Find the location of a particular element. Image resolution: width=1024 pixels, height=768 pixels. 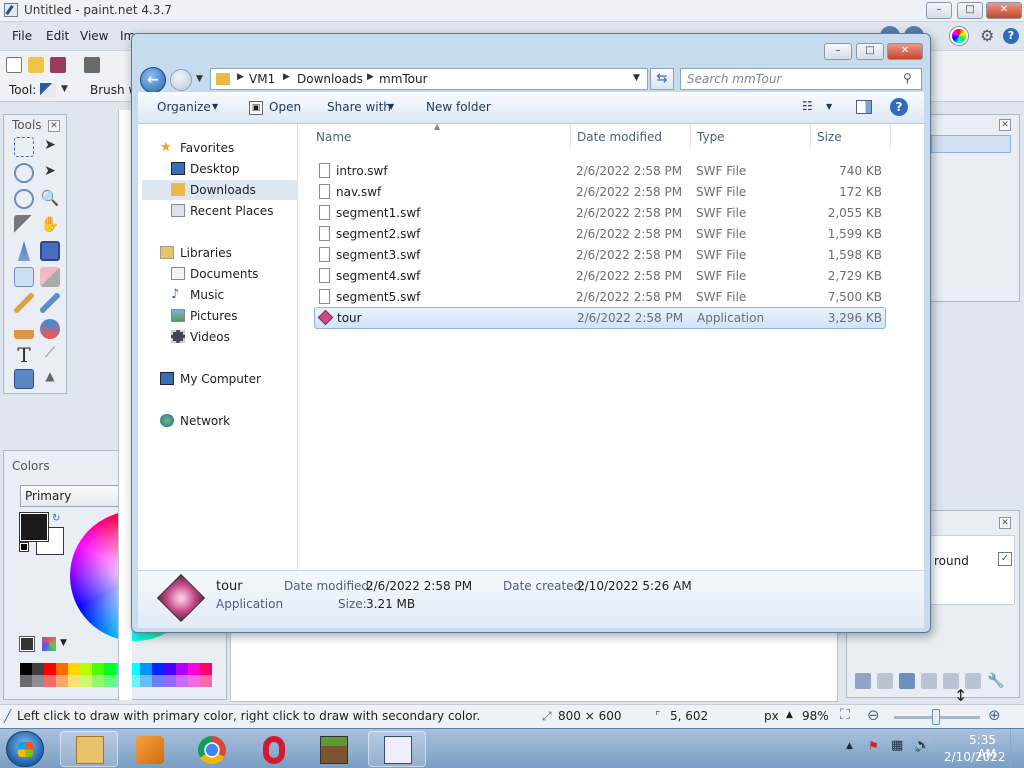

color-wheel-icon is located at coordinates (959, 36).